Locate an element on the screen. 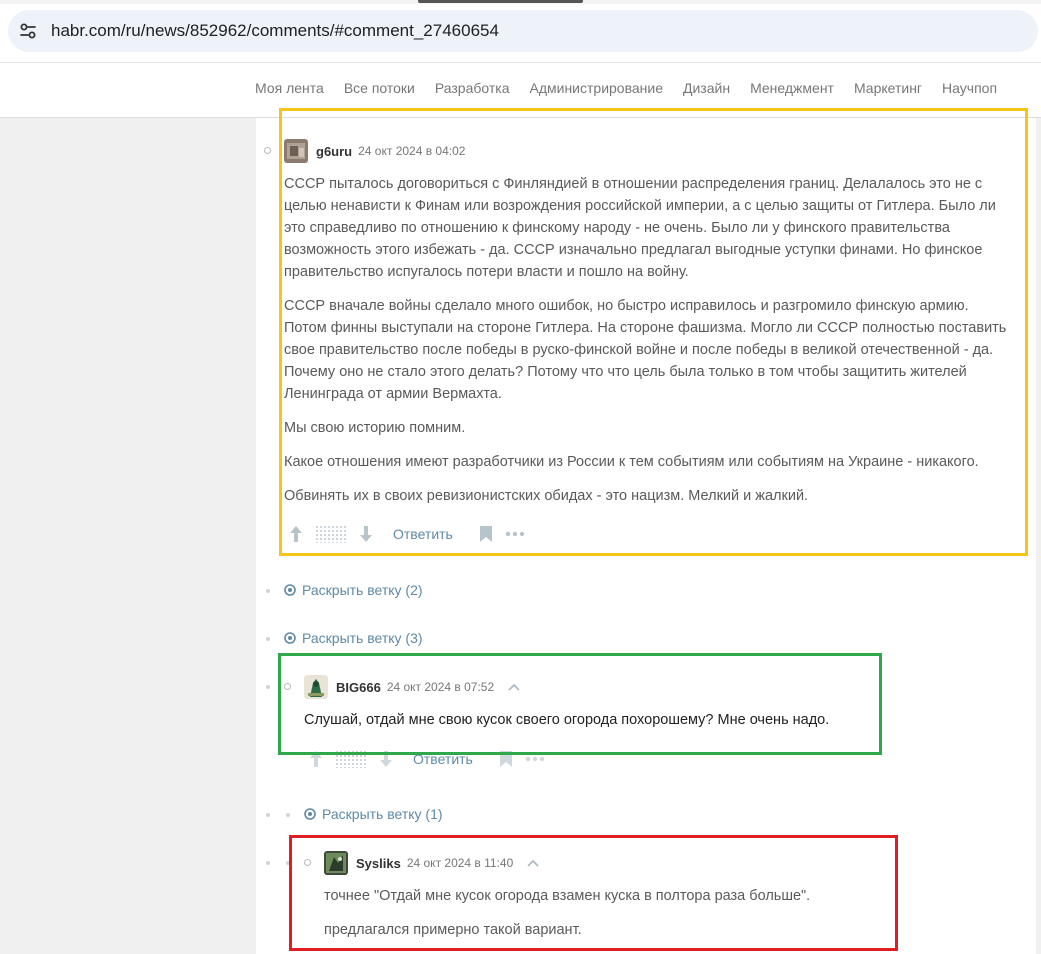 The image size is (1041, 954). username: g6uru is located at coordinates (334, 151).